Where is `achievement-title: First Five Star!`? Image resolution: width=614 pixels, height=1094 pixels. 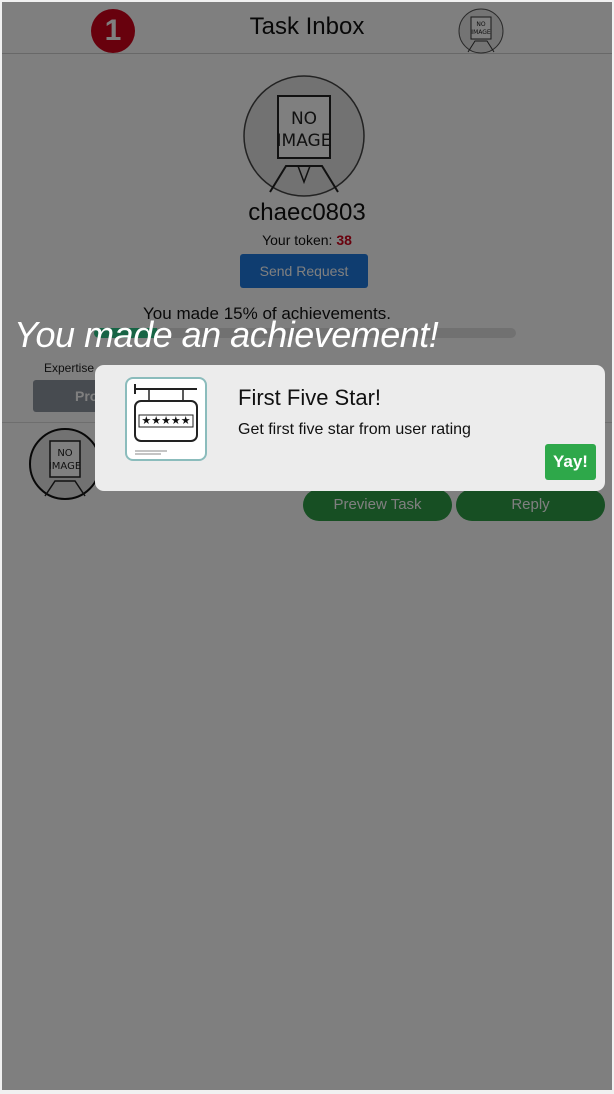
achievement-title: First Five Star! is located at coordinates (310, 397).